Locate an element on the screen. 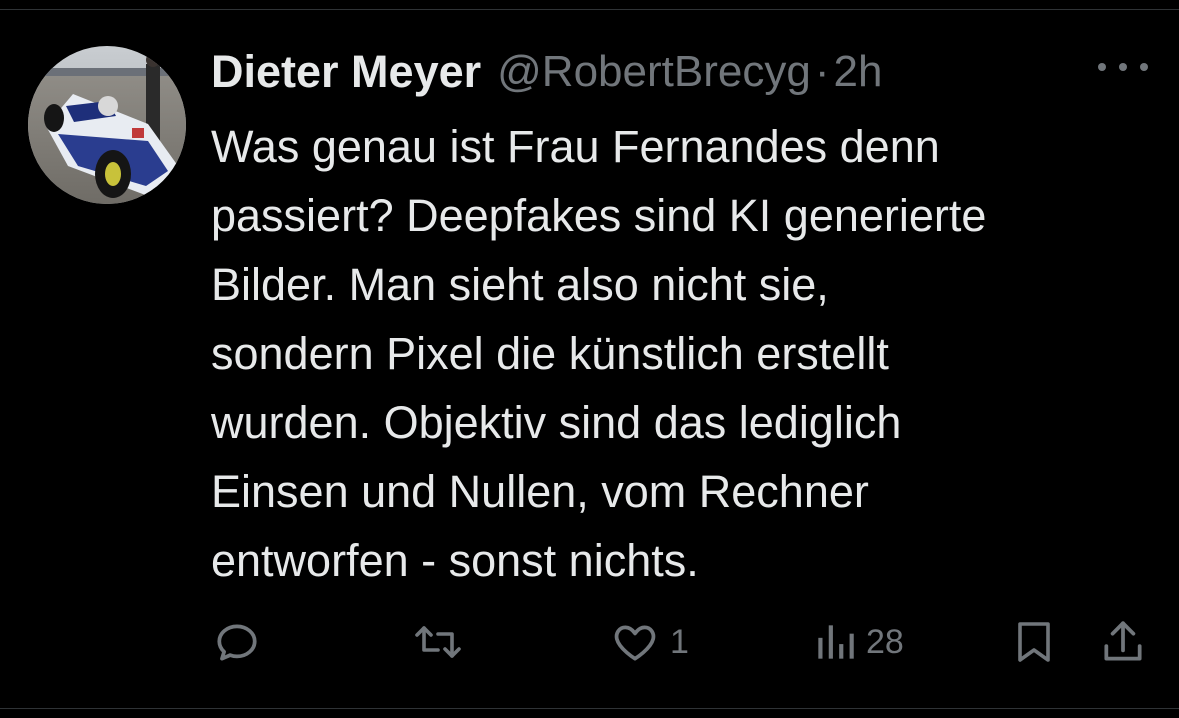 The width and height of the screenshot is (1179, 718). avatar-photo is located at coordinates (107, 125).